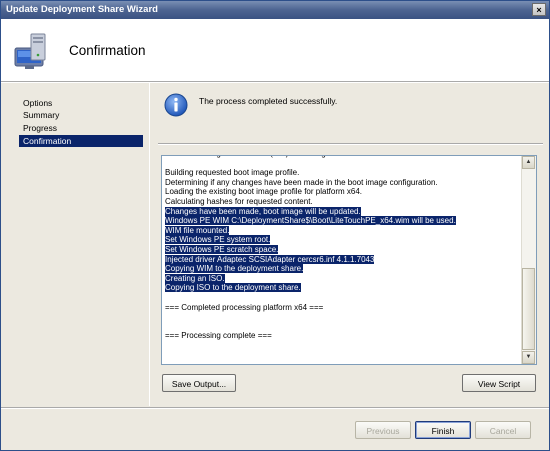 This screenshot has width=550, height=451. I want to click on step-summary: Summary, so click(81, 115).